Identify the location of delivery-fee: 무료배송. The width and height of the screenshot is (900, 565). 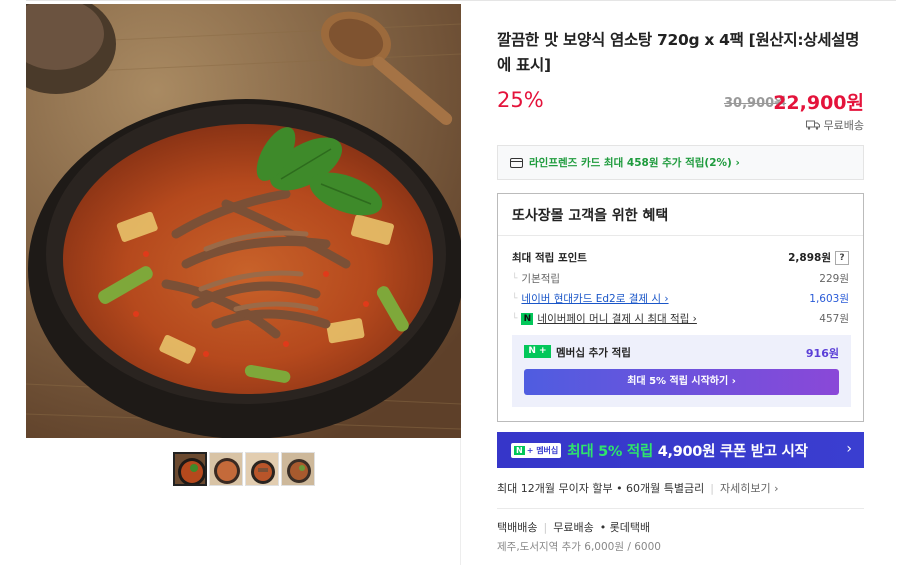
(573, 527).